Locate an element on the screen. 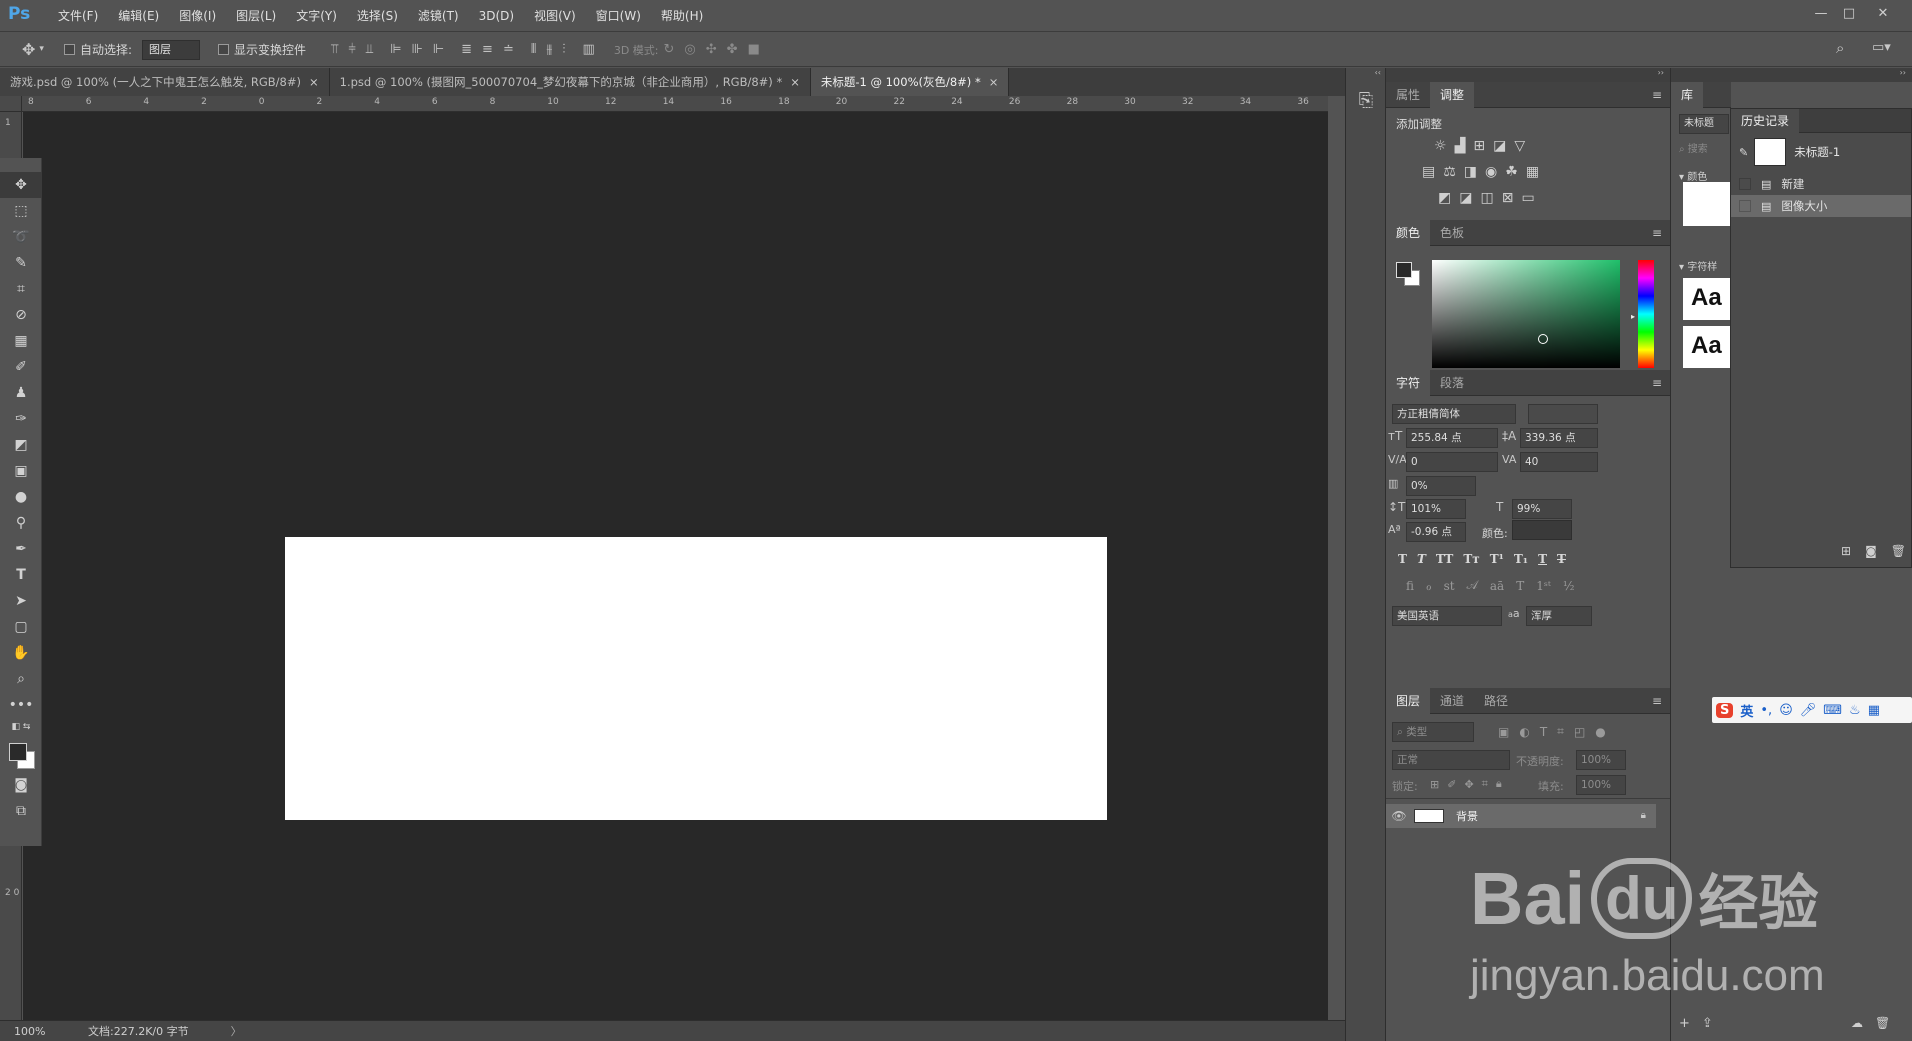 The image size is (1912, 1041). horizontal-ruler: 8 6 4 2 0 2 4 6 8 10 12 14 16 18 20 22 24 26 28 30 32 34 36 is located at coordinates (675, 104).